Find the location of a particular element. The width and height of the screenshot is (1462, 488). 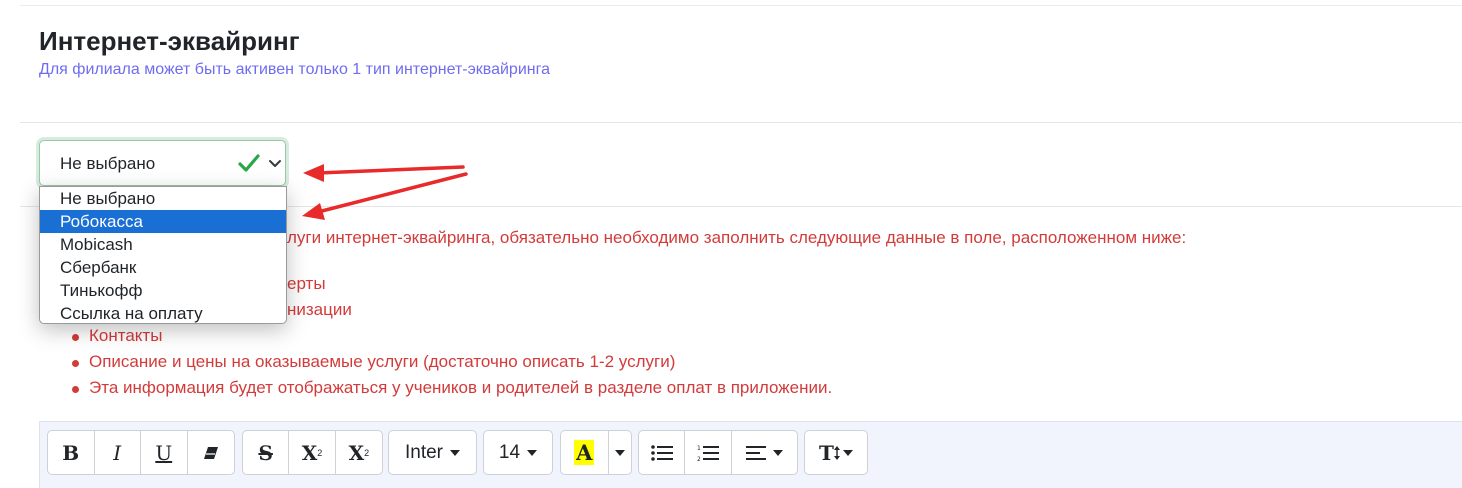

font-size-value: 14 is located at coordinates (509, 452).